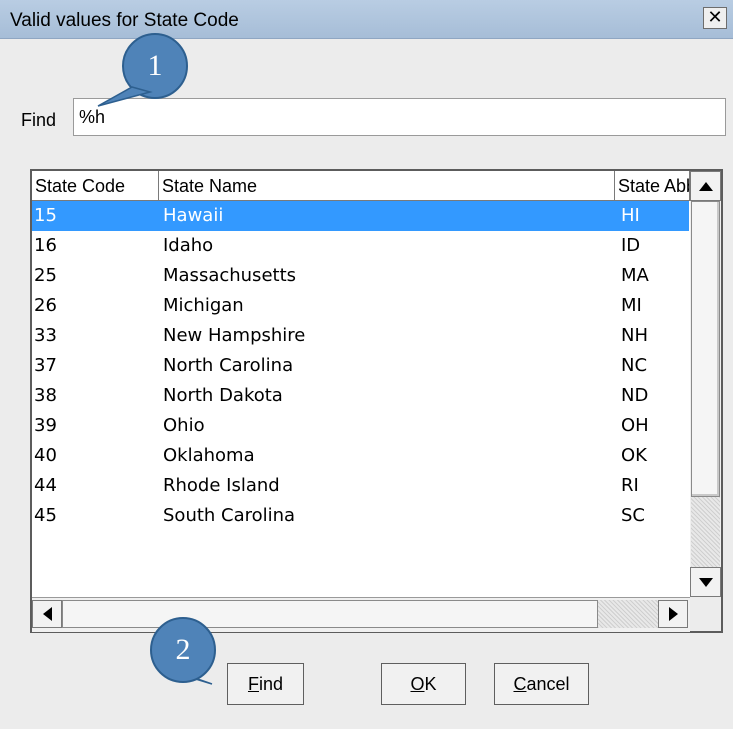 Image resolution: width=733 pixels, height=729 pixels. Describe the element at coordinates (125, 96) in the screenshot. I see `callout-1-pointer` at that location.